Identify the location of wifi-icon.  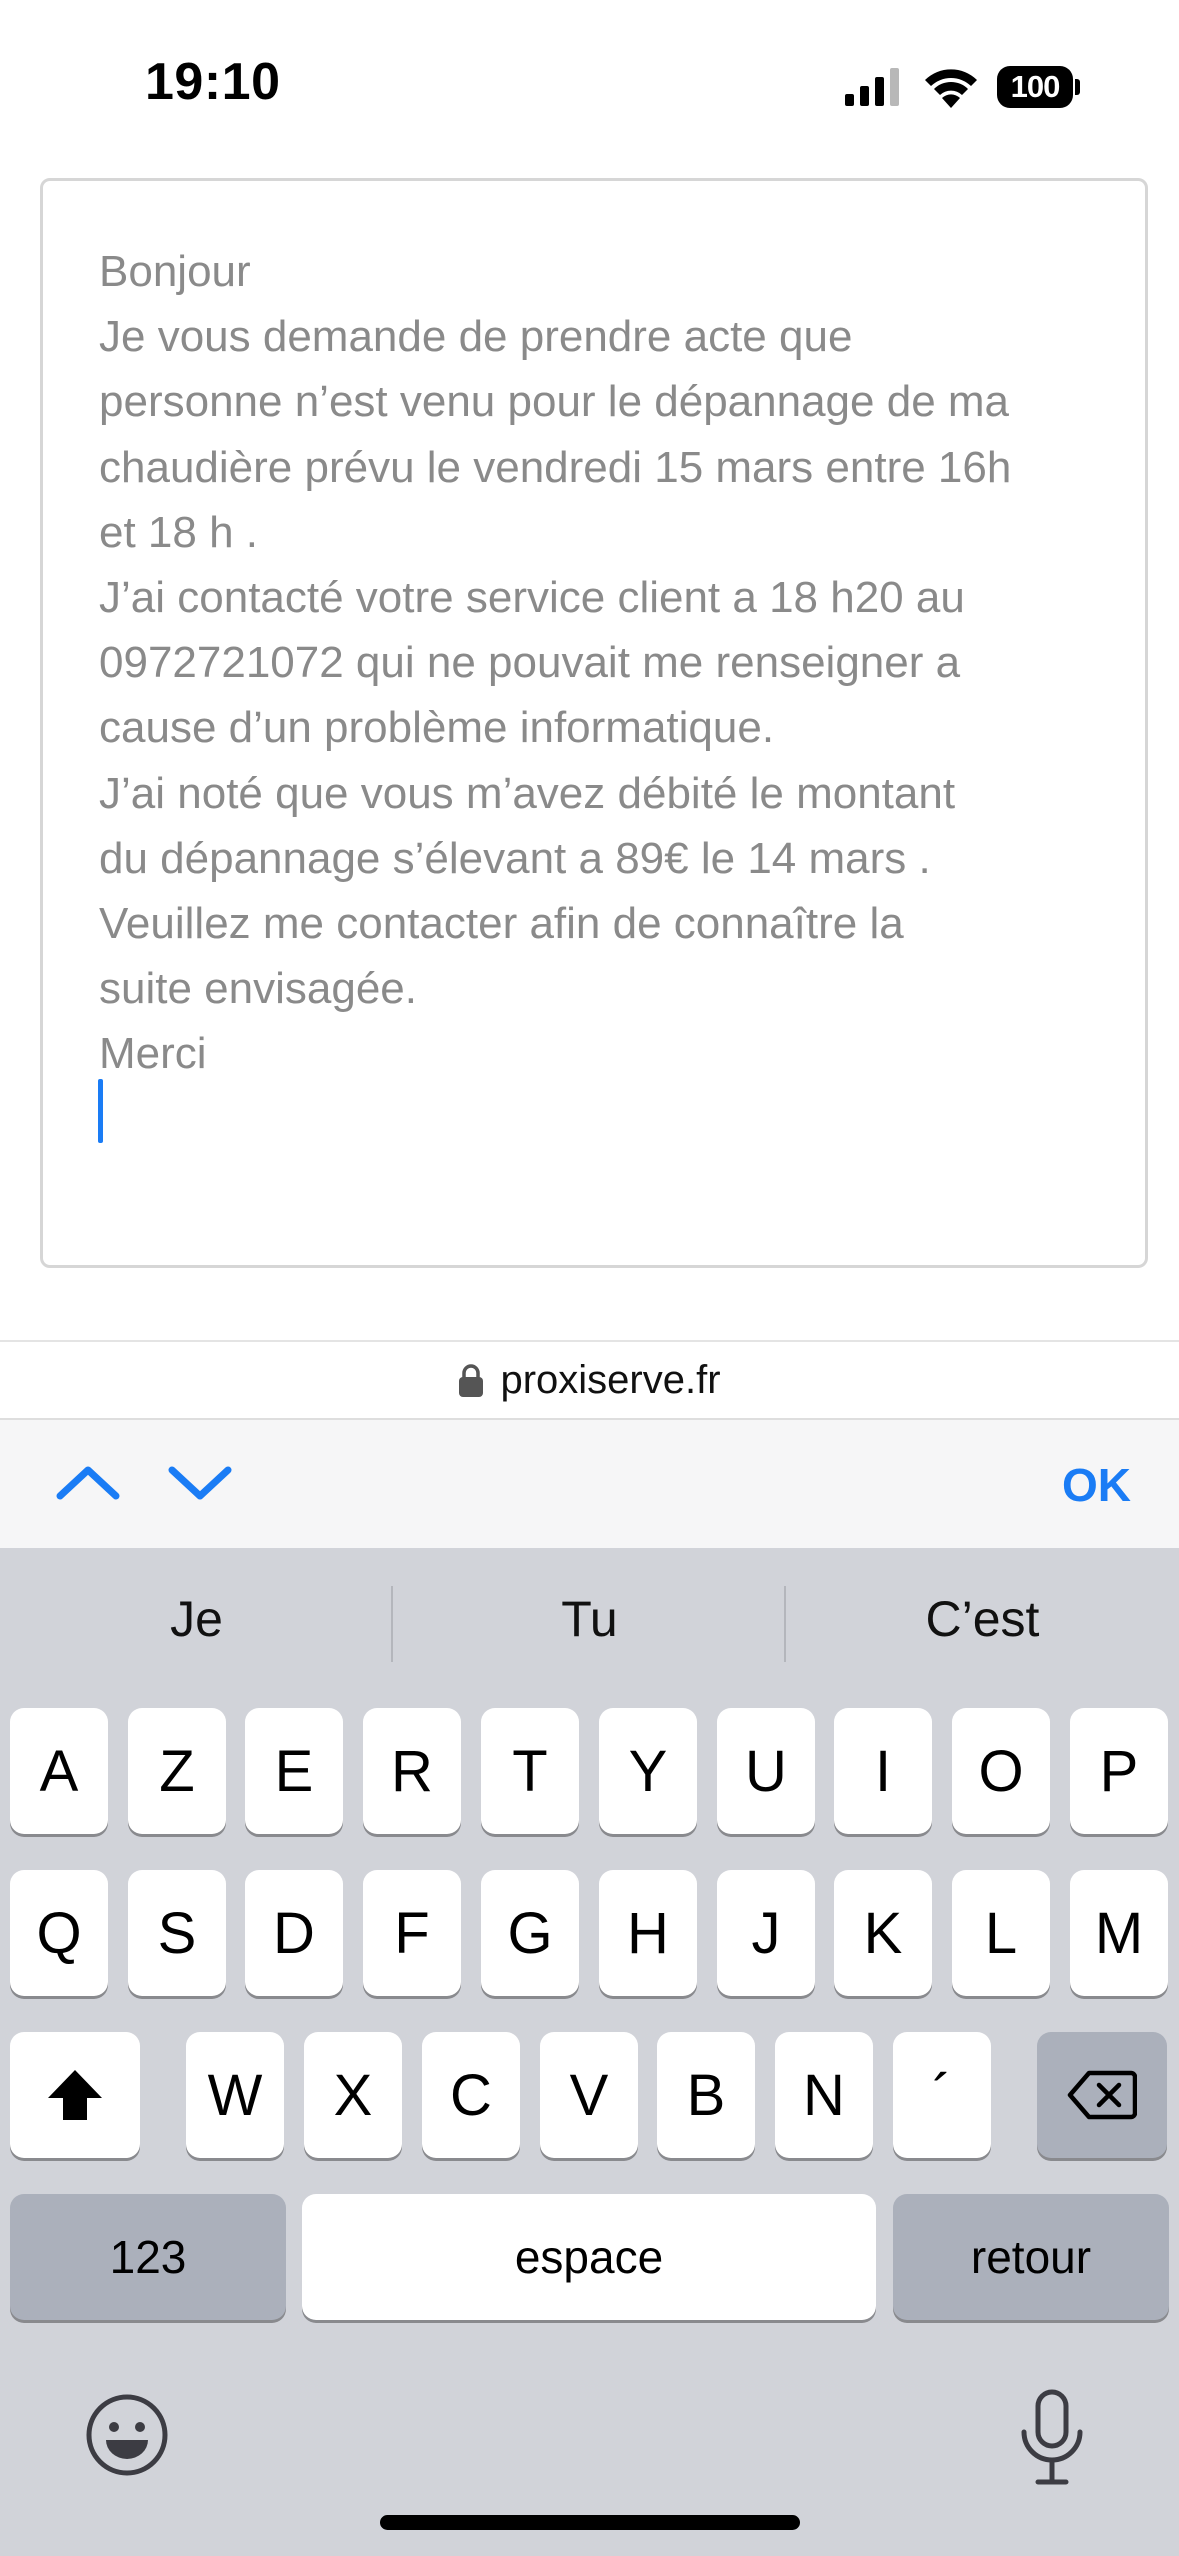
(951, 88).